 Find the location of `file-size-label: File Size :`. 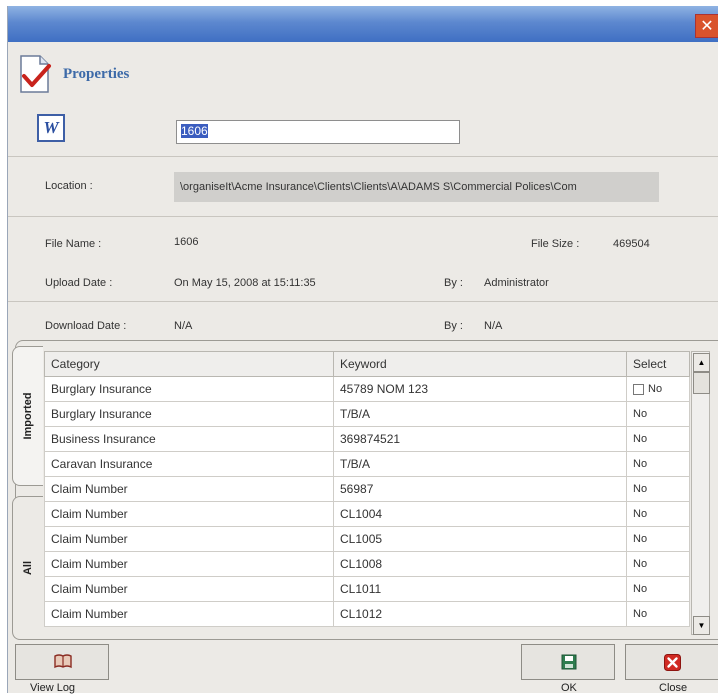

file-size-label: File Size : is located at coordinates (555, 244).